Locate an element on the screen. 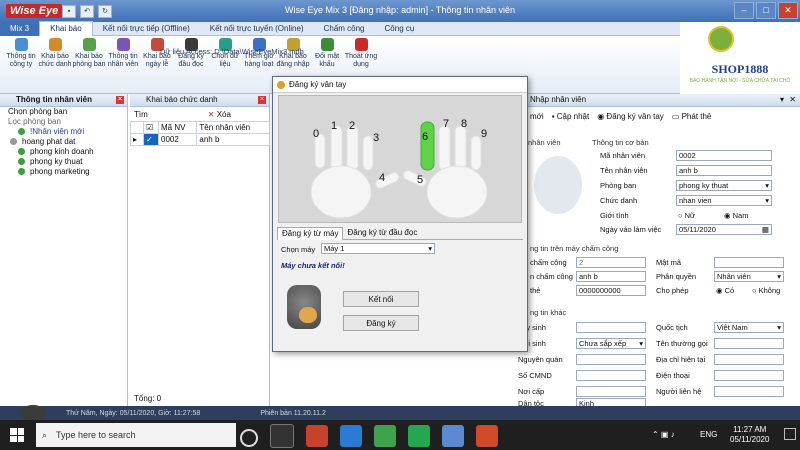 This screenshot has height=450, width=800. multitask-icon is located at coordinates (282, 436).